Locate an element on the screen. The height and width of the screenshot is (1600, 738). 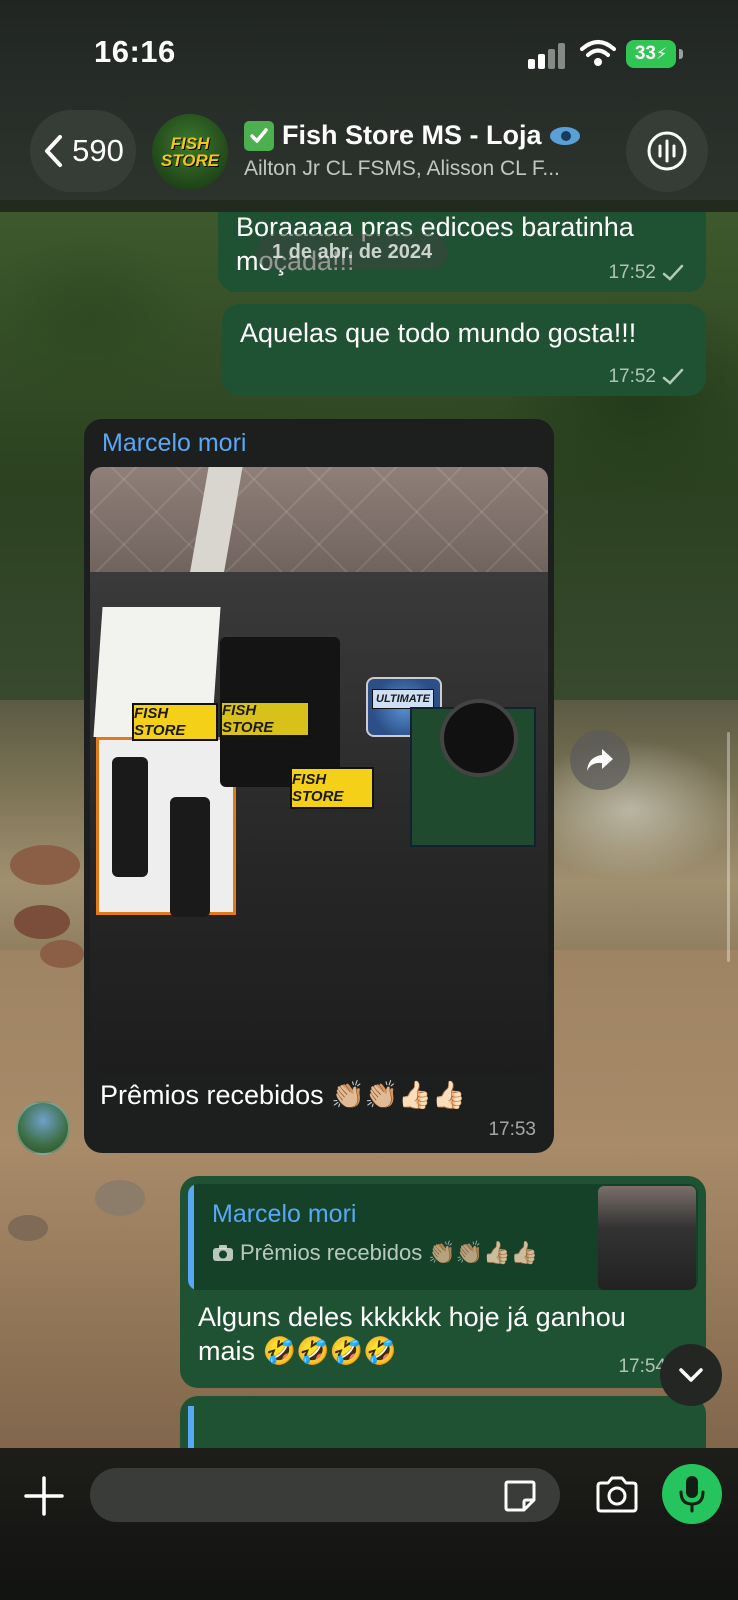
message-time: 17:54 is located at coordinates (642, 1366).